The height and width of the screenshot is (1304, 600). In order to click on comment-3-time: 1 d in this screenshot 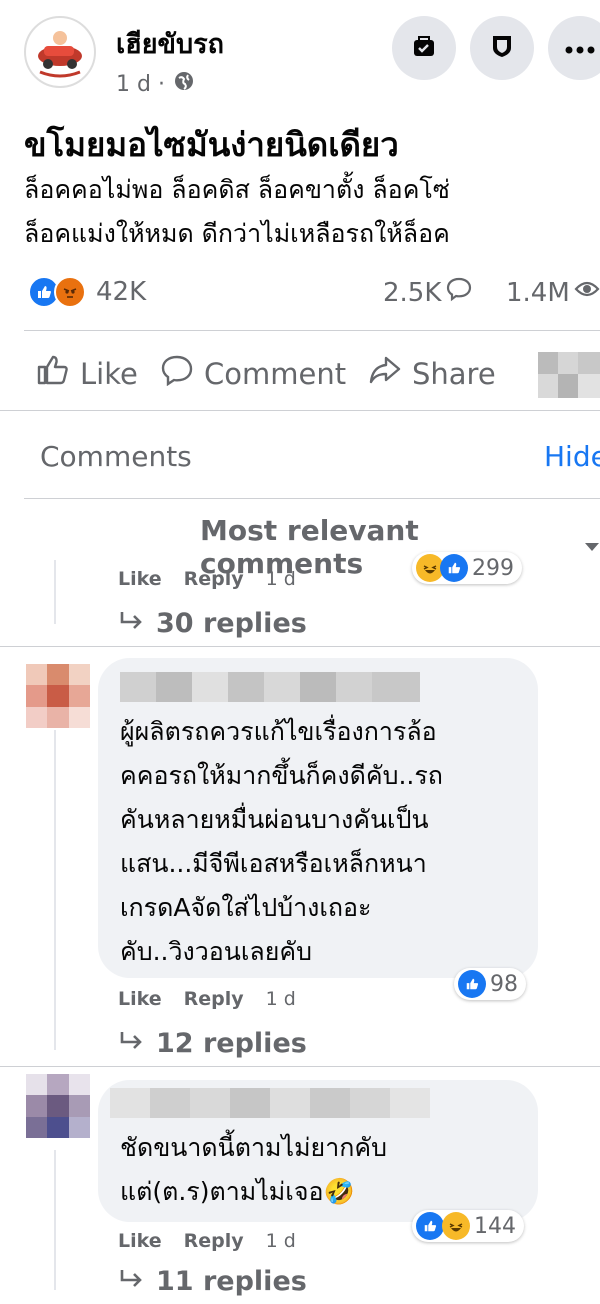, I will do `click(280, 1241)`.